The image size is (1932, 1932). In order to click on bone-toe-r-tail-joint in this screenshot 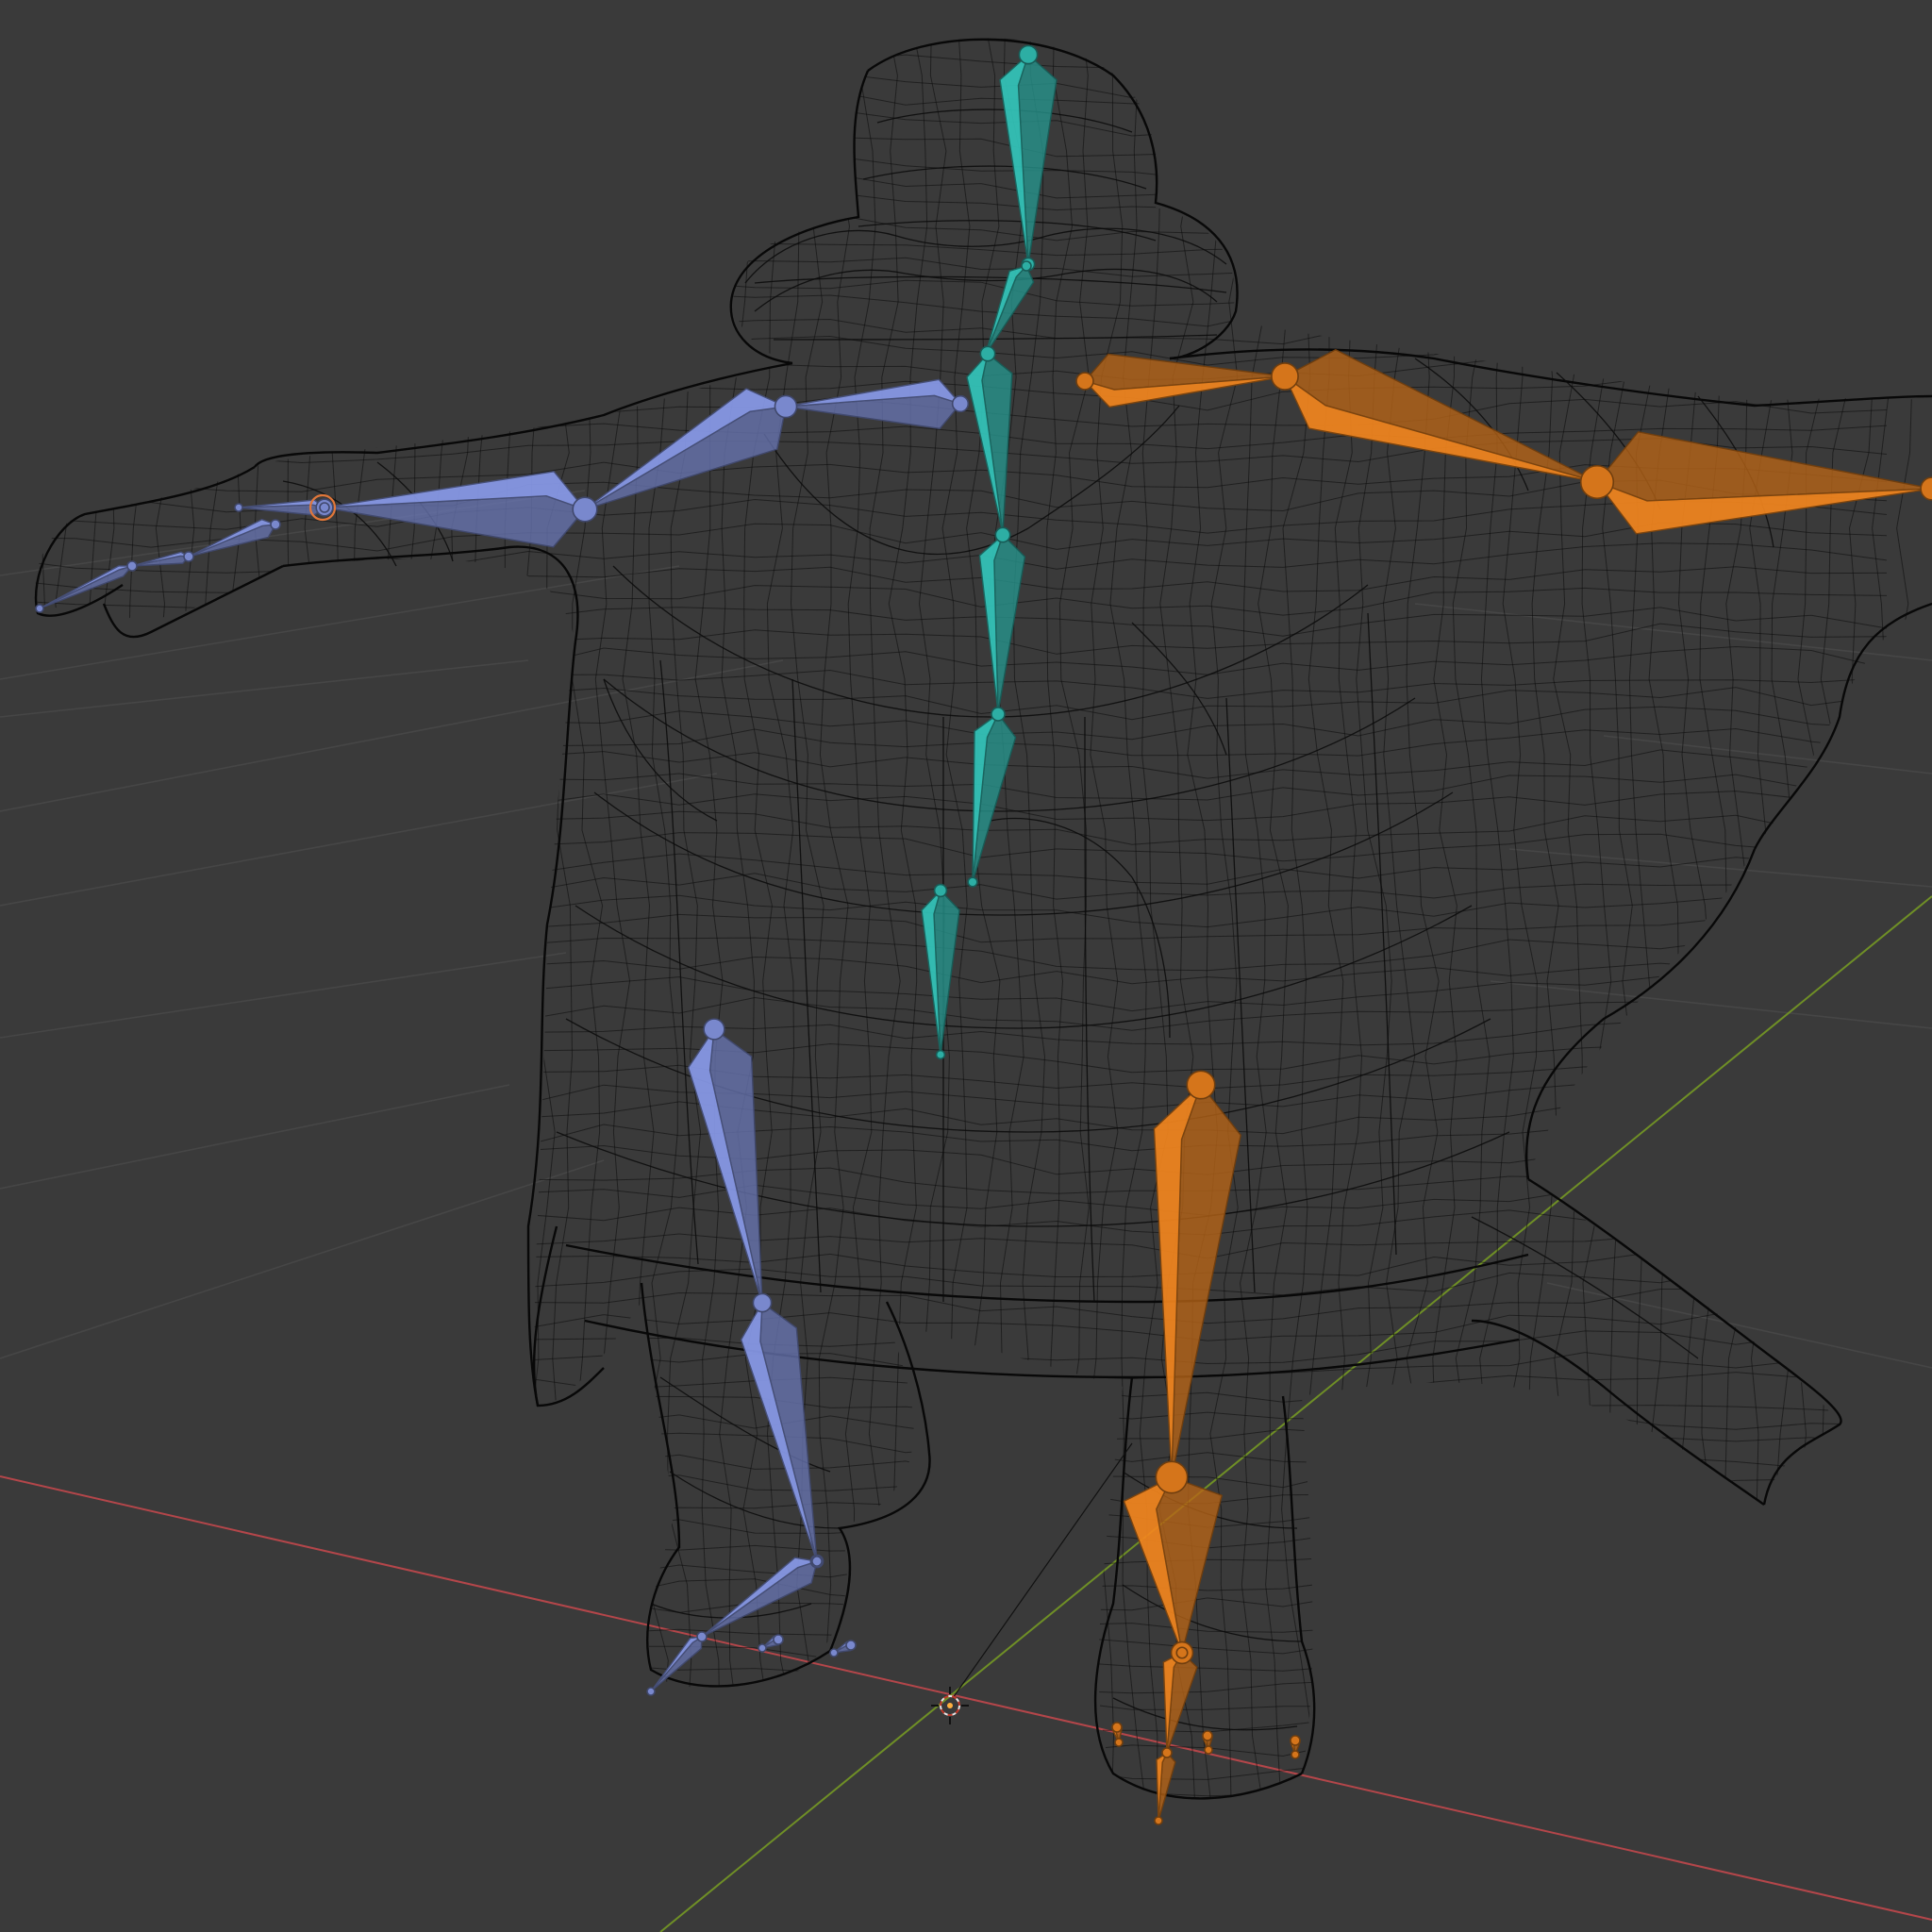, I will do `click(1158, 1821)`.